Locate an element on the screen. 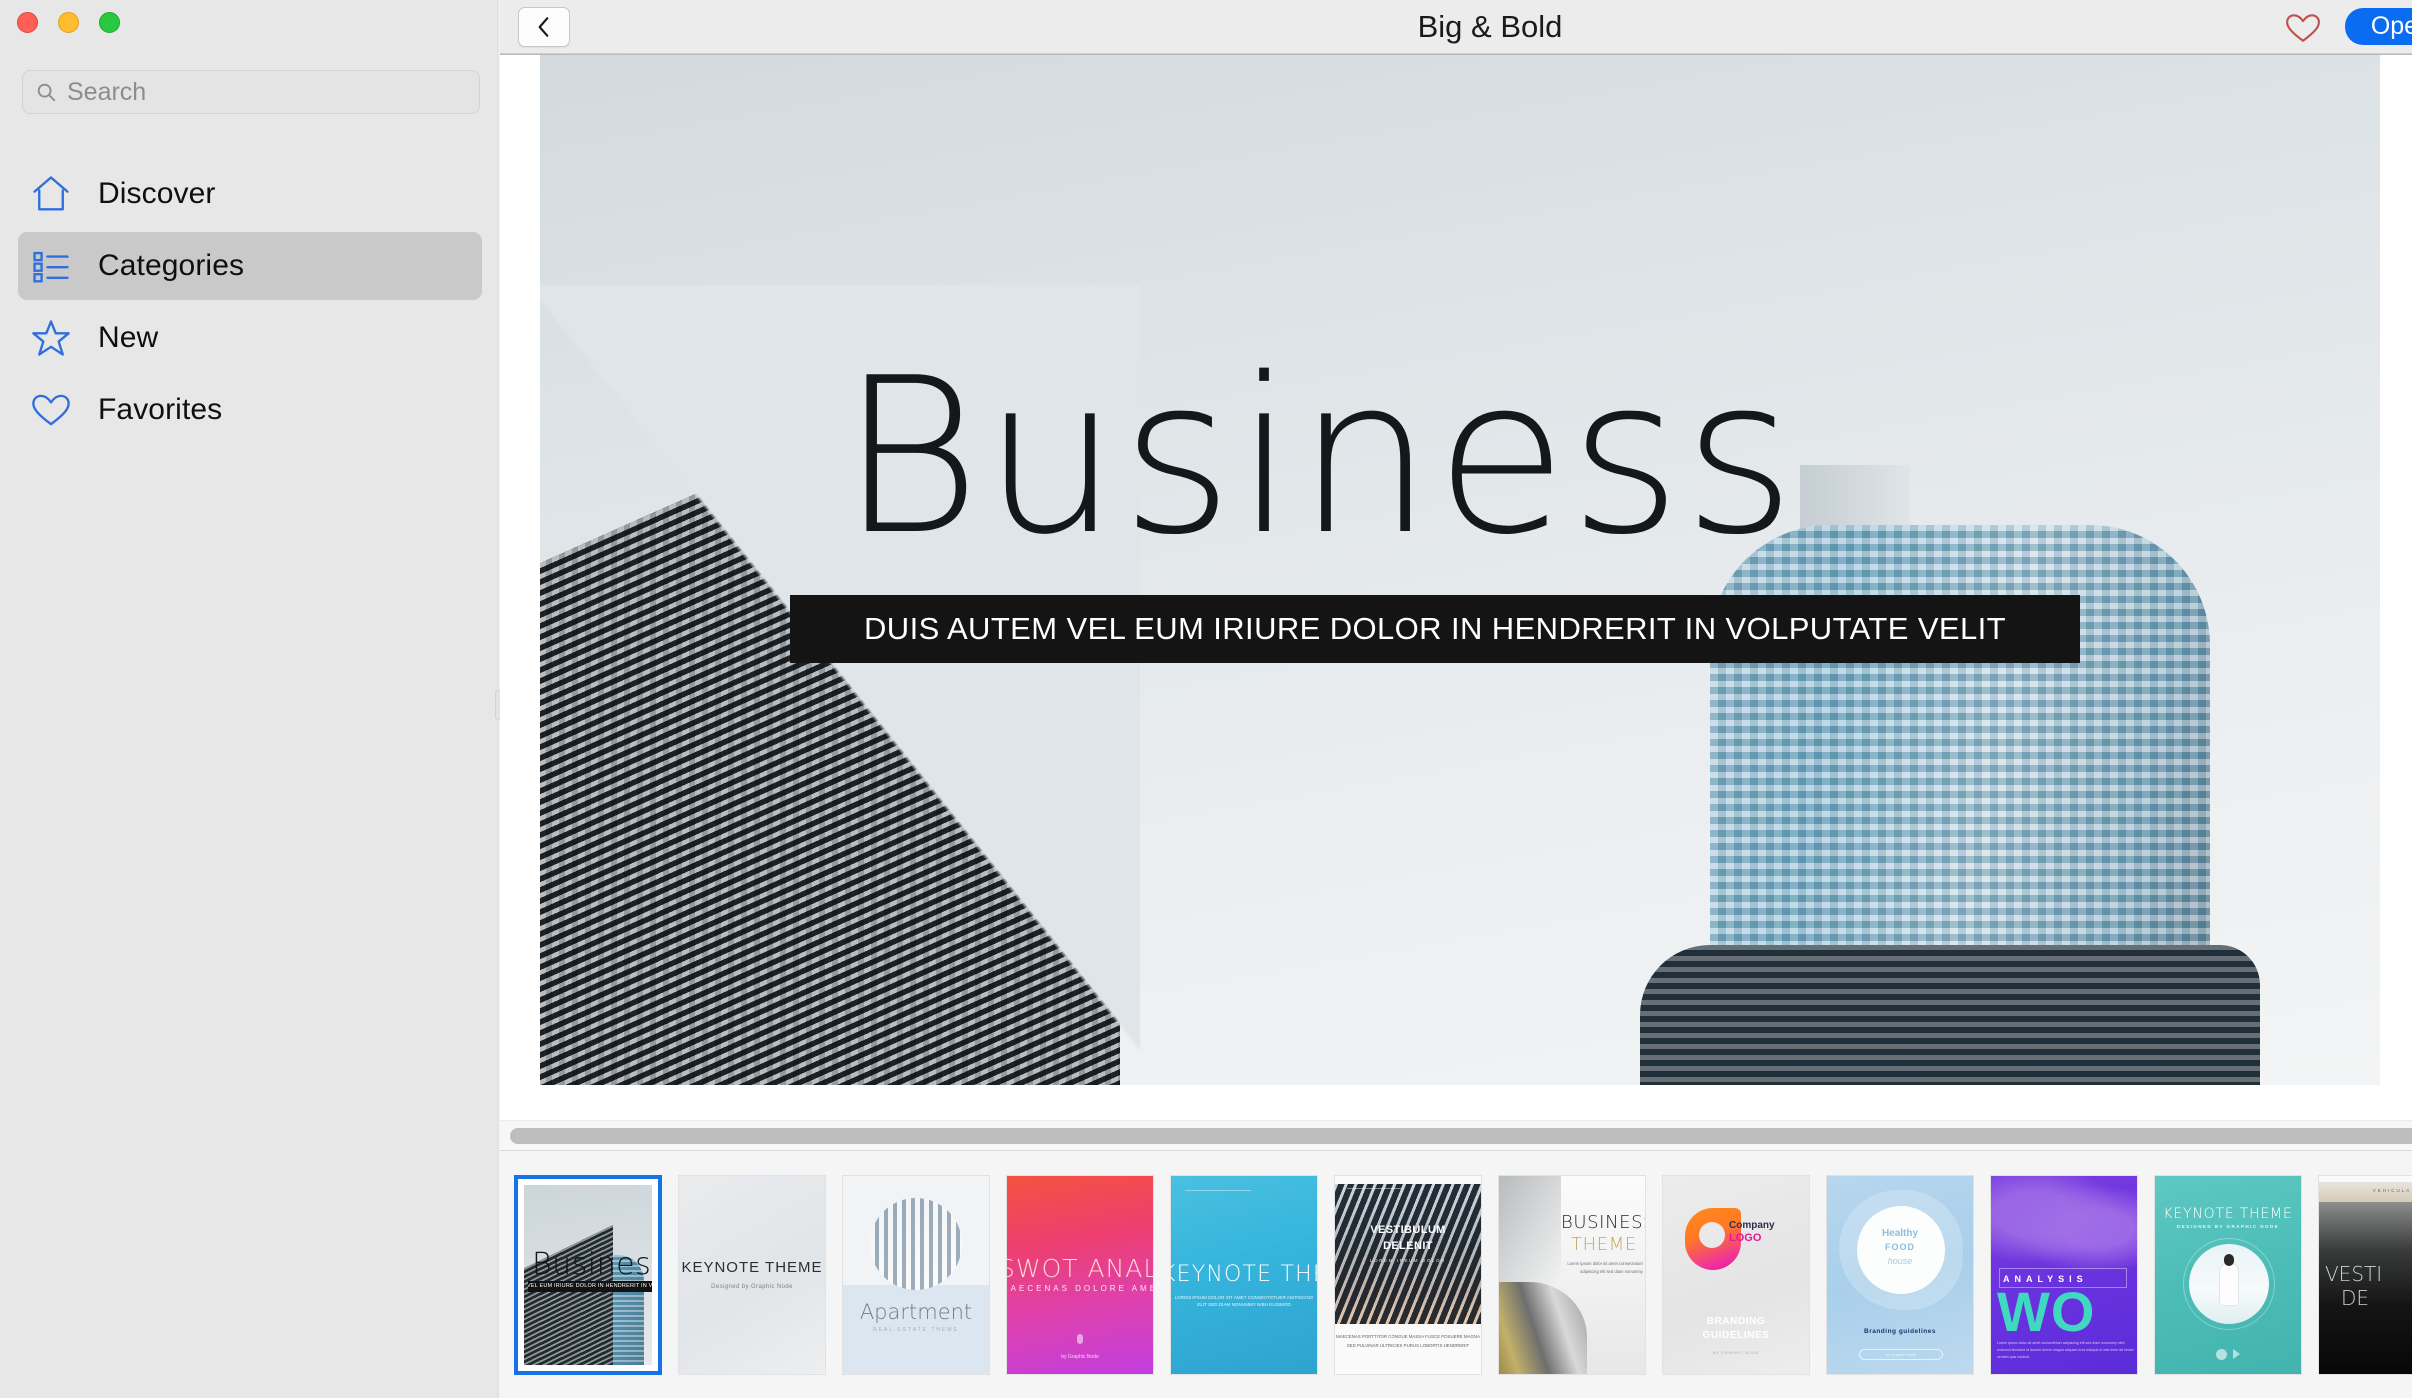  tower-base is located at coordinates (1950, 1015).